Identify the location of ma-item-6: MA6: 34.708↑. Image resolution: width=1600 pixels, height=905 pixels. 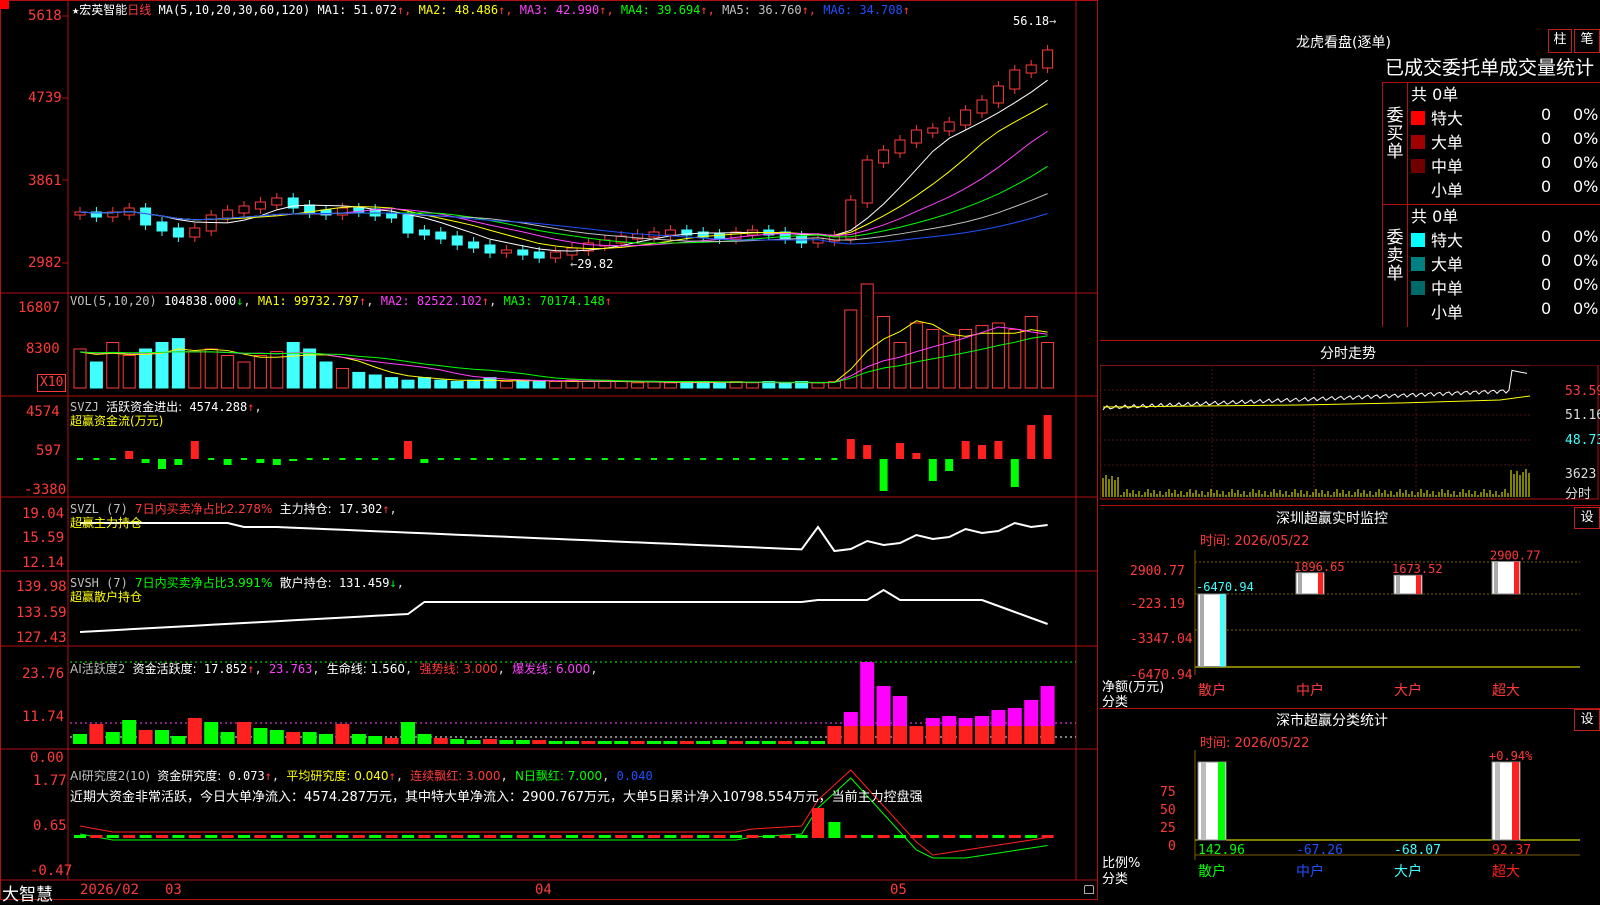
(863, 10).